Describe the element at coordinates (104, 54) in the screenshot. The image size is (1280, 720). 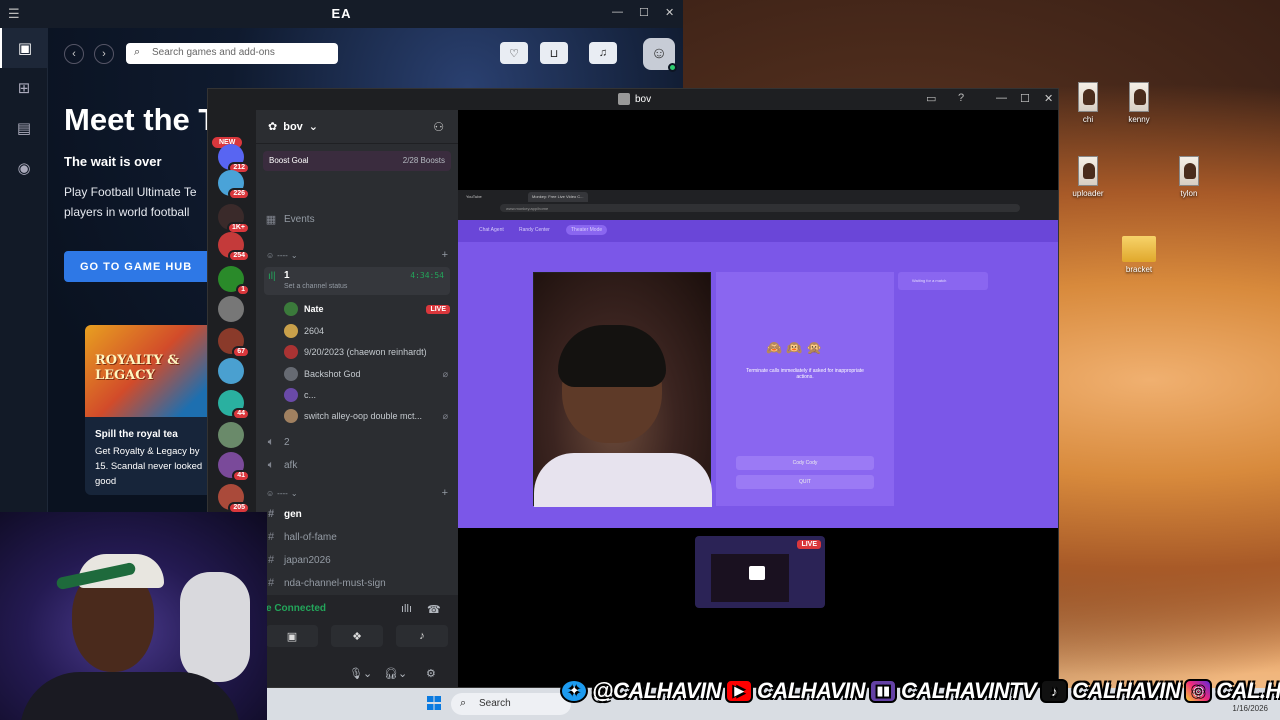
I see `forward-button: ›` at that location.